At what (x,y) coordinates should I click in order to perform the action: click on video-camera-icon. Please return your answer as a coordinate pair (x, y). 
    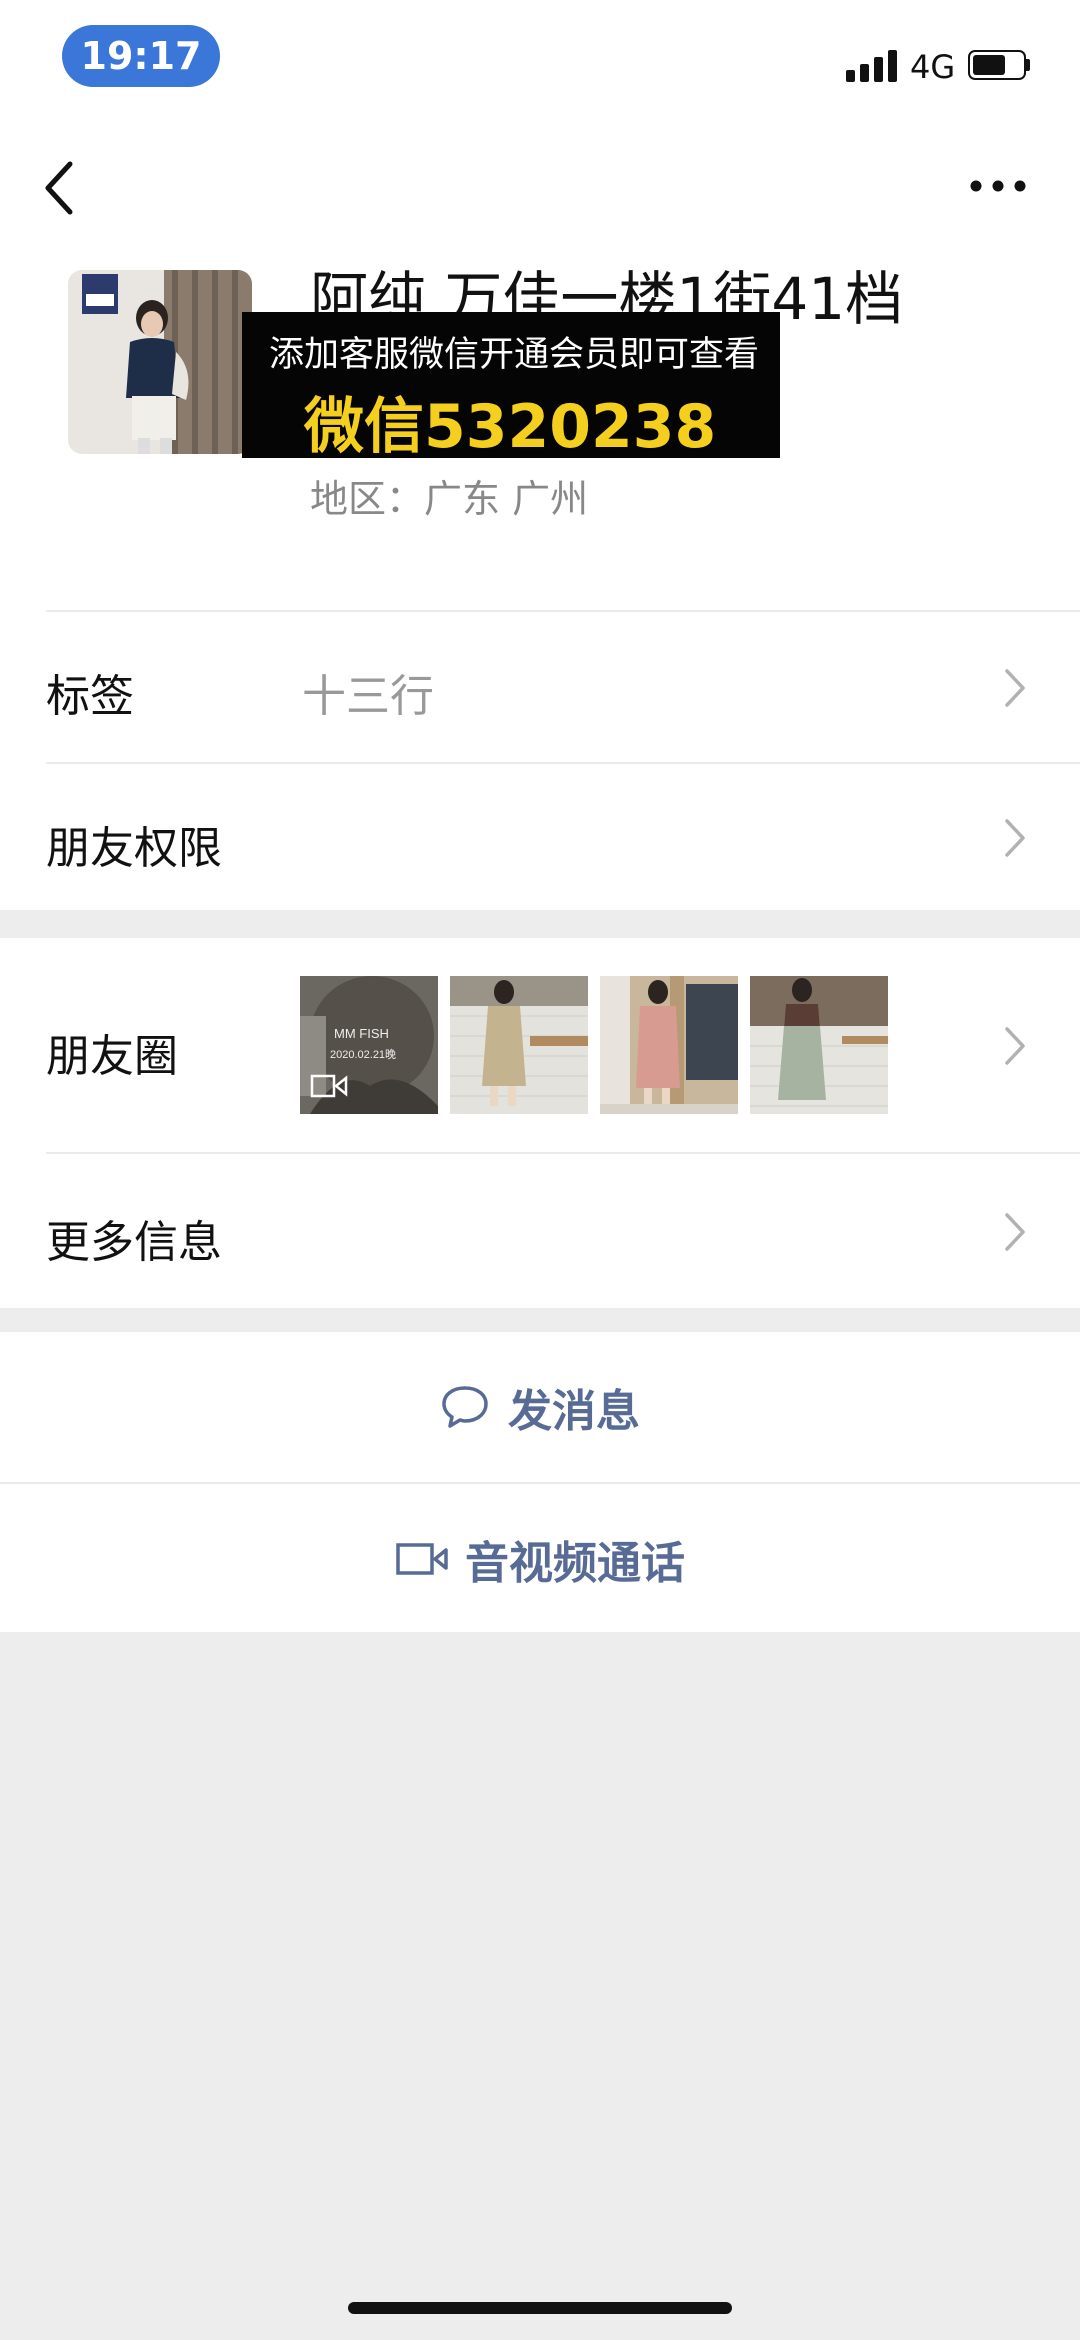
    Looking at the image, I should click on (422, 1559).